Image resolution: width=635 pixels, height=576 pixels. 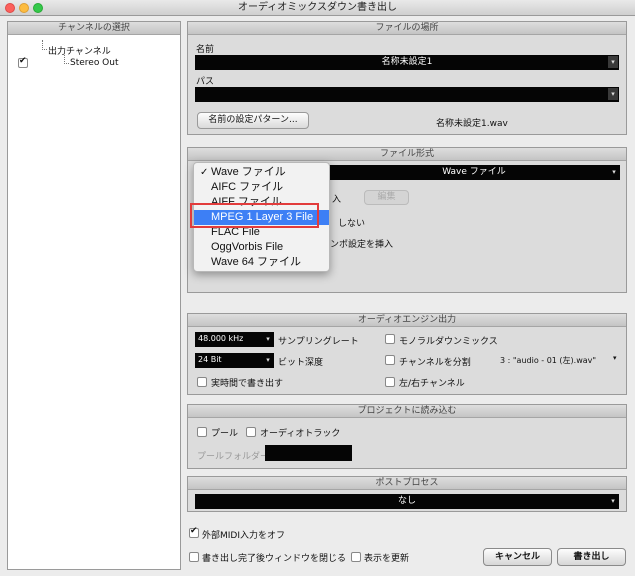 What do you see at coordinates (233, 457) in the screenshot?
I see `pool-folder-label: プールフォルダー` at bounding box center [233, 457].